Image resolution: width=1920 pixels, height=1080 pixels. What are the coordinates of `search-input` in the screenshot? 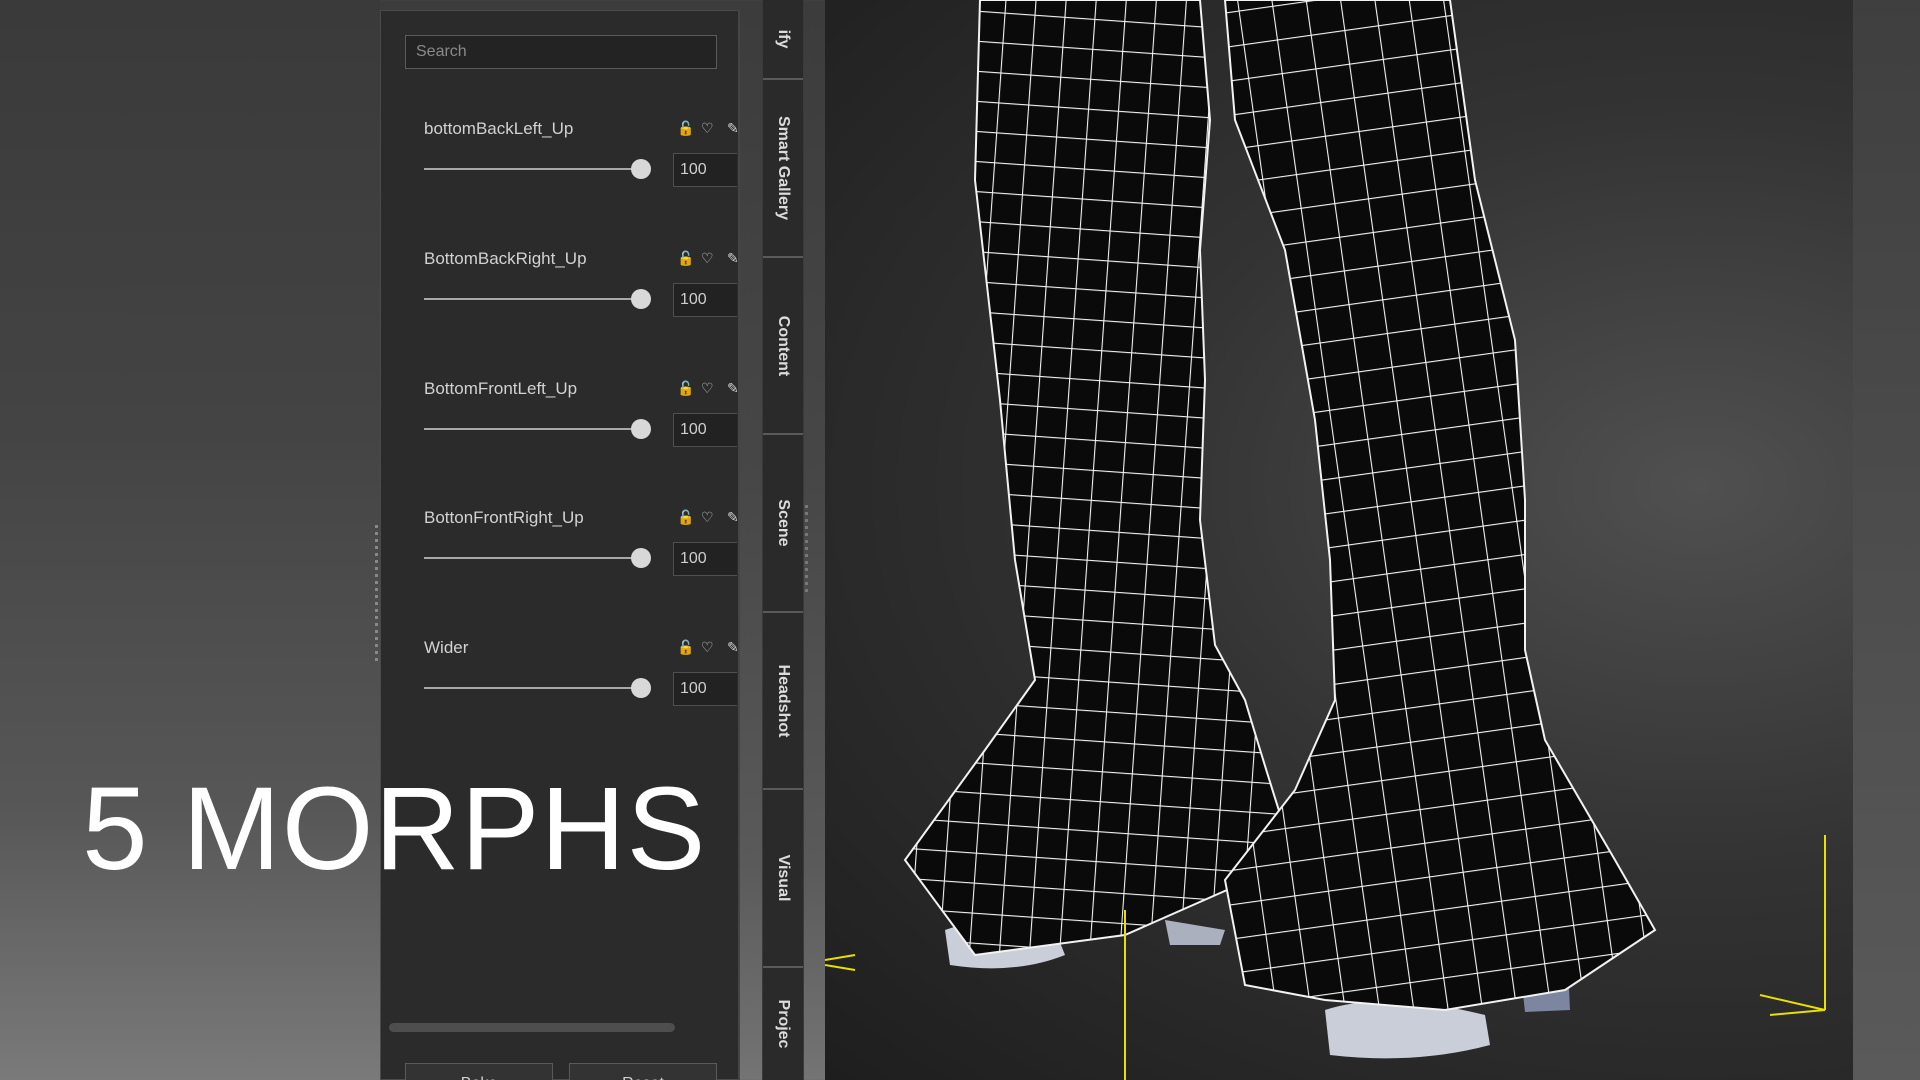 It's located at (561, 52).